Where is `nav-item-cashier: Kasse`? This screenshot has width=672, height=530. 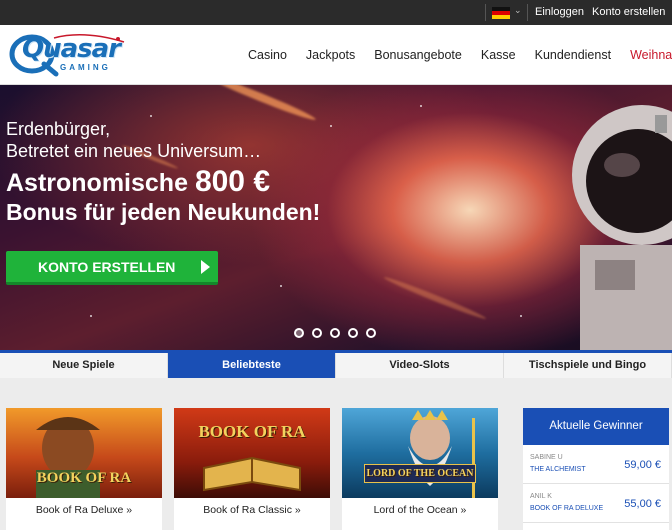 nav-item-cashier: Kasse is located at coordinates (498, 55).